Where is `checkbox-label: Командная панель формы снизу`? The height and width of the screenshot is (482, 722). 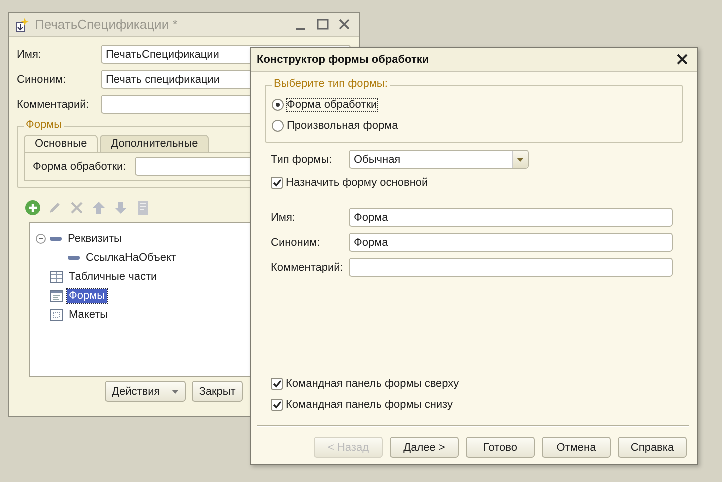
checkbox-label: Командная панель формы снизу is located at coordinates (369, 404).